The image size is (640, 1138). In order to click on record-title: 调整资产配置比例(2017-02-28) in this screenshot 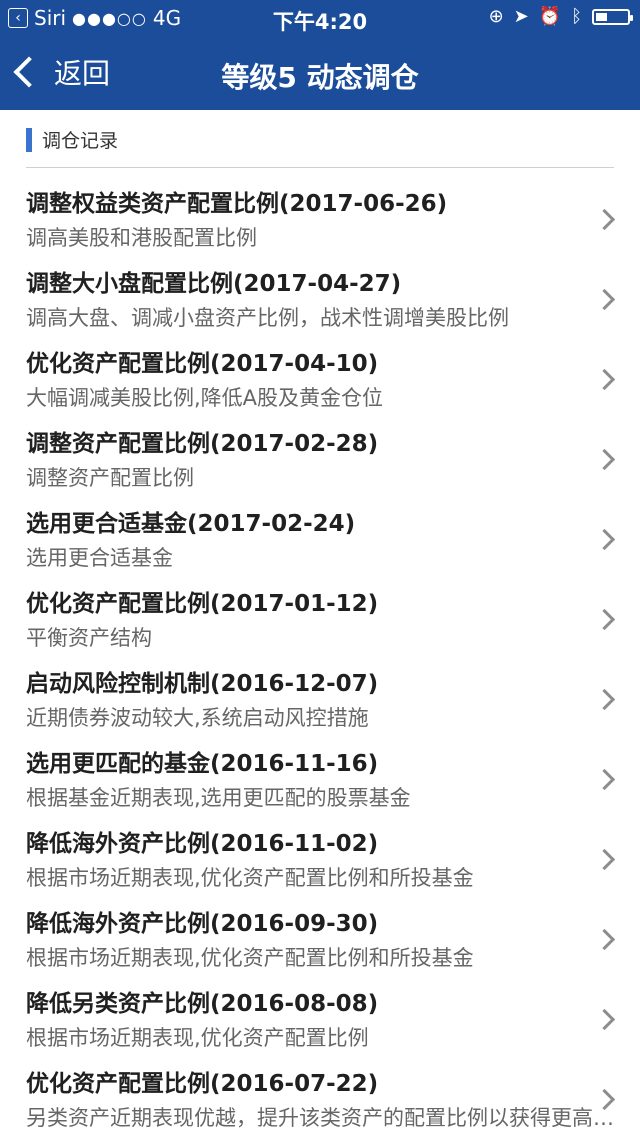, I will do `click(202, 444)`.